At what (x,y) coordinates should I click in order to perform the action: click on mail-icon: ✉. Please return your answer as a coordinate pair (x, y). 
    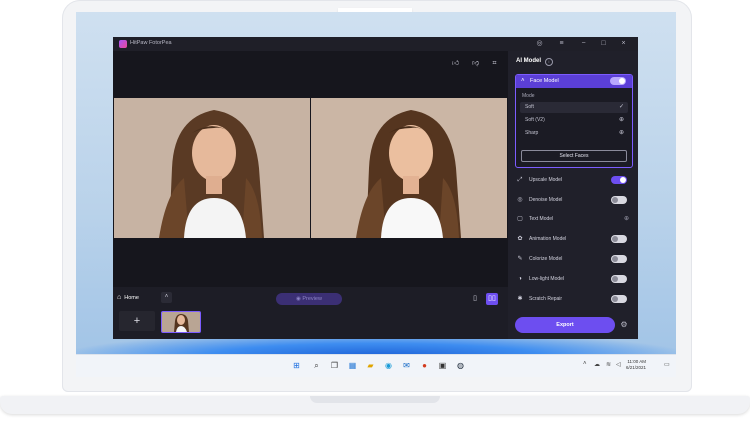
    Looking at the image, I should click on (406, 365).